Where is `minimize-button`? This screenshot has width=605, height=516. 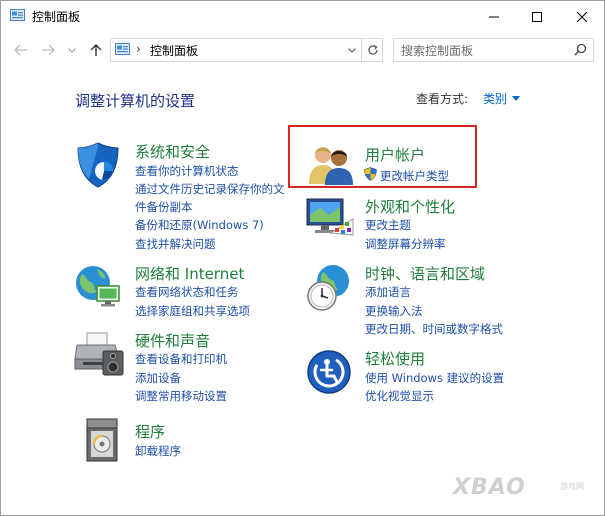 minimize-button is located at coordinates (493, 16).